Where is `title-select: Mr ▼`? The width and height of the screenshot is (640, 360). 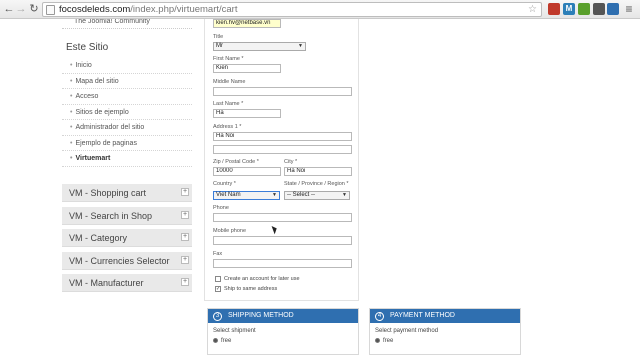 title-select: Mr ▼ is located at coordinates (259, 46).